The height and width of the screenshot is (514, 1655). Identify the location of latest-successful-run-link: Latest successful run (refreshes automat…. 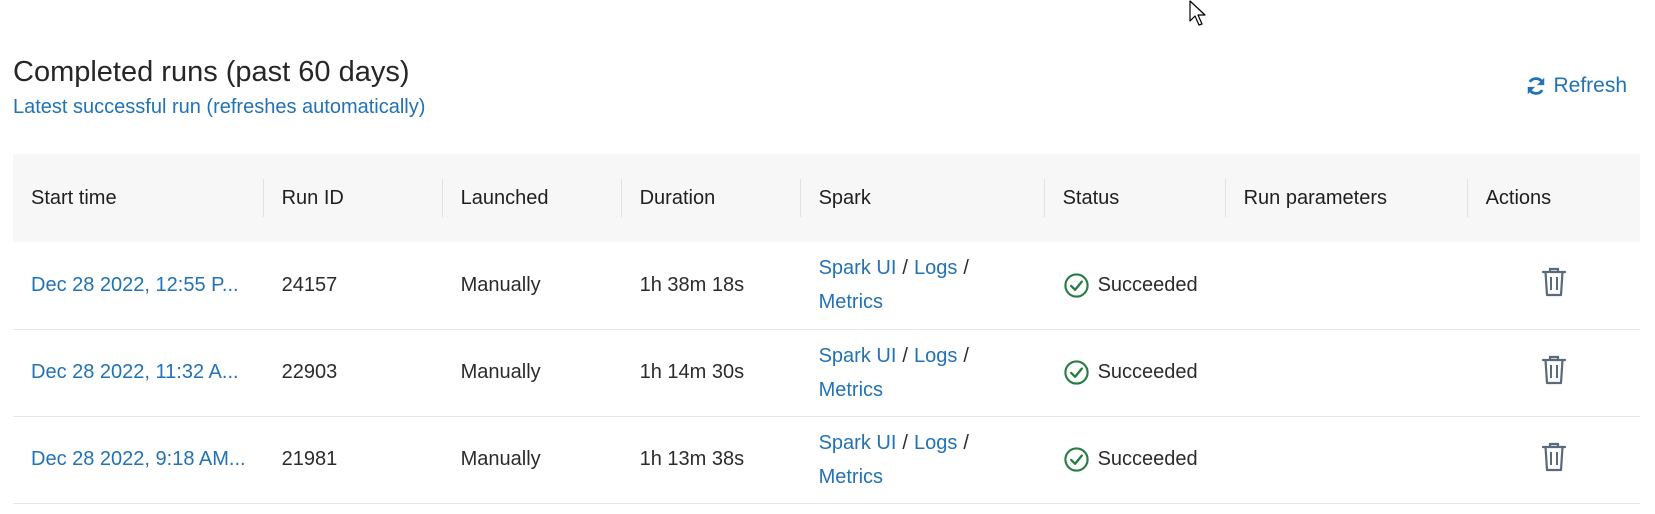
(219, 107).